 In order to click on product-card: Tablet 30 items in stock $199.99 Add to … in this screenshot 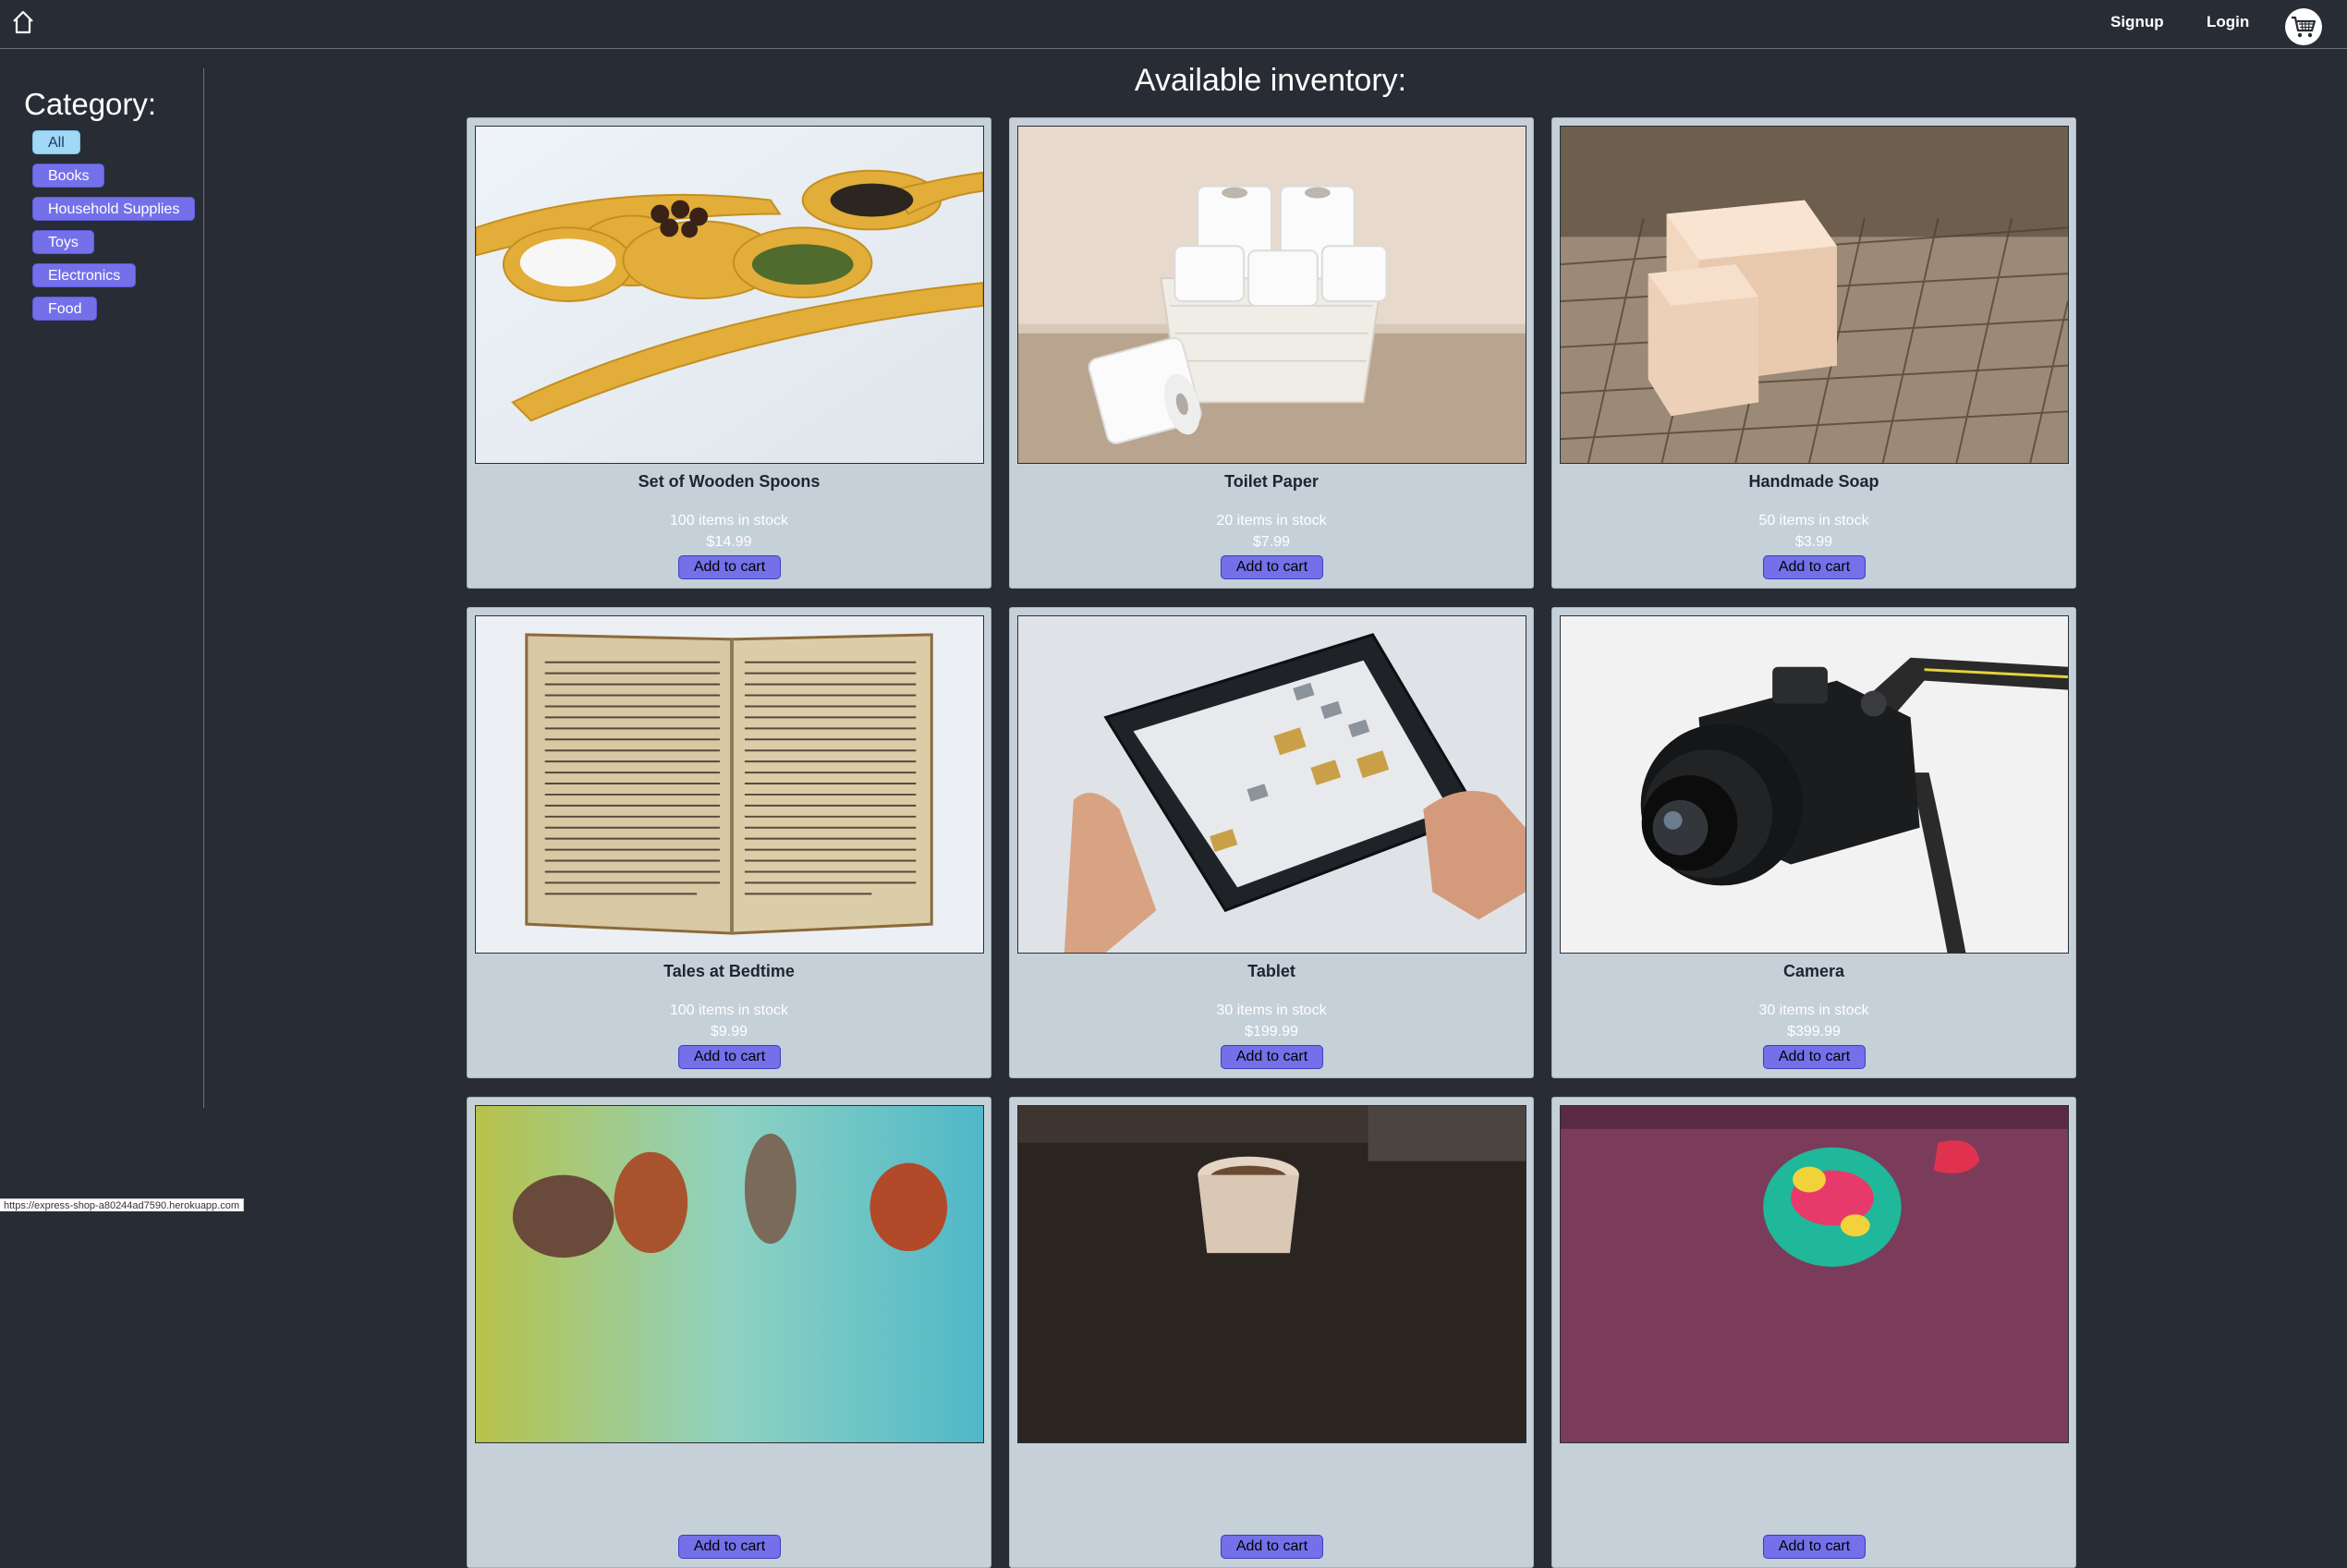, I will do `click(1271, 842)`.